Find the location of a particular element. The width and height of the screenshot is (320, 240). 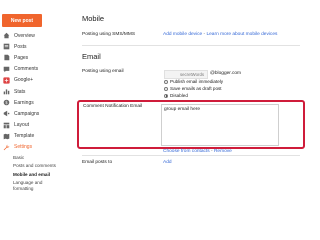

comments-icon is located at coordinates (6, 69).